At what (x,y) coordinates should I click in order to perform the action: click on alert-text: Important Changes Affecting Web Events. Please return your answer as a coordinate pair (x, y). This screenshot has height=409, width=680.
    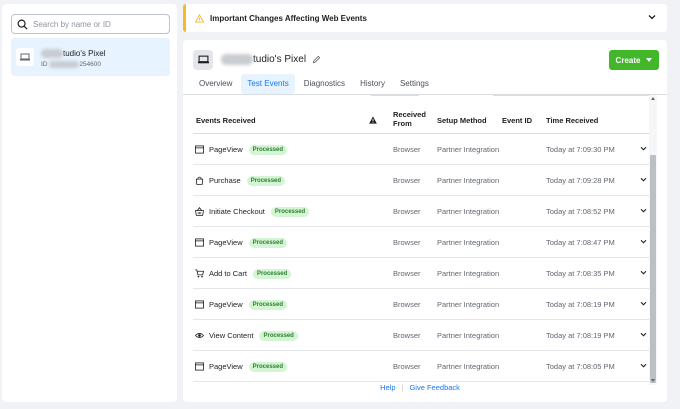
    Looking at the image, I should click on (288, 18).